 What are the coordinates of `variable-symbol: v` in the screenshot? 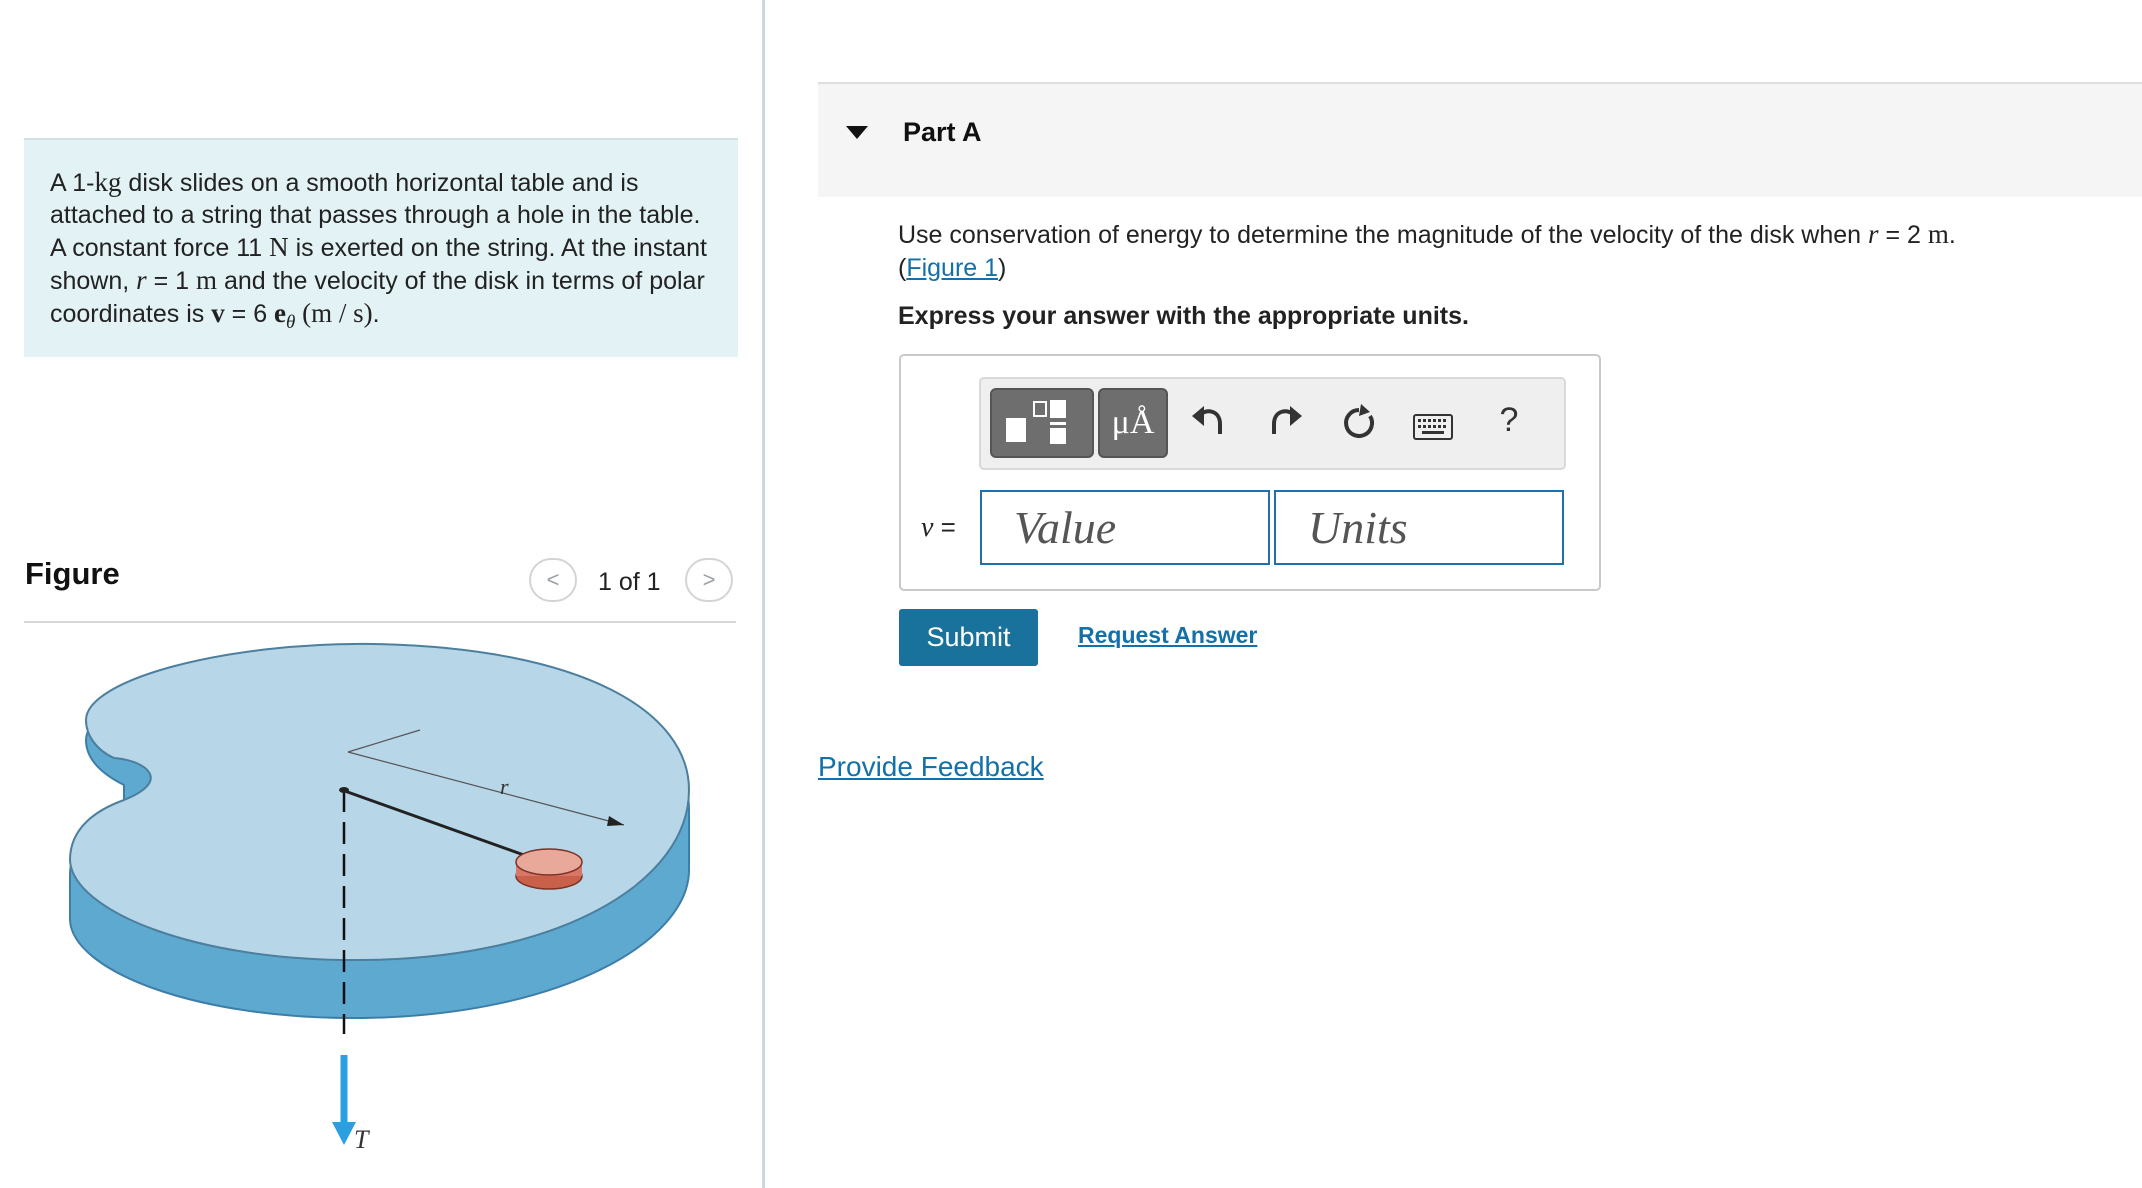 It's located at (927, 527).